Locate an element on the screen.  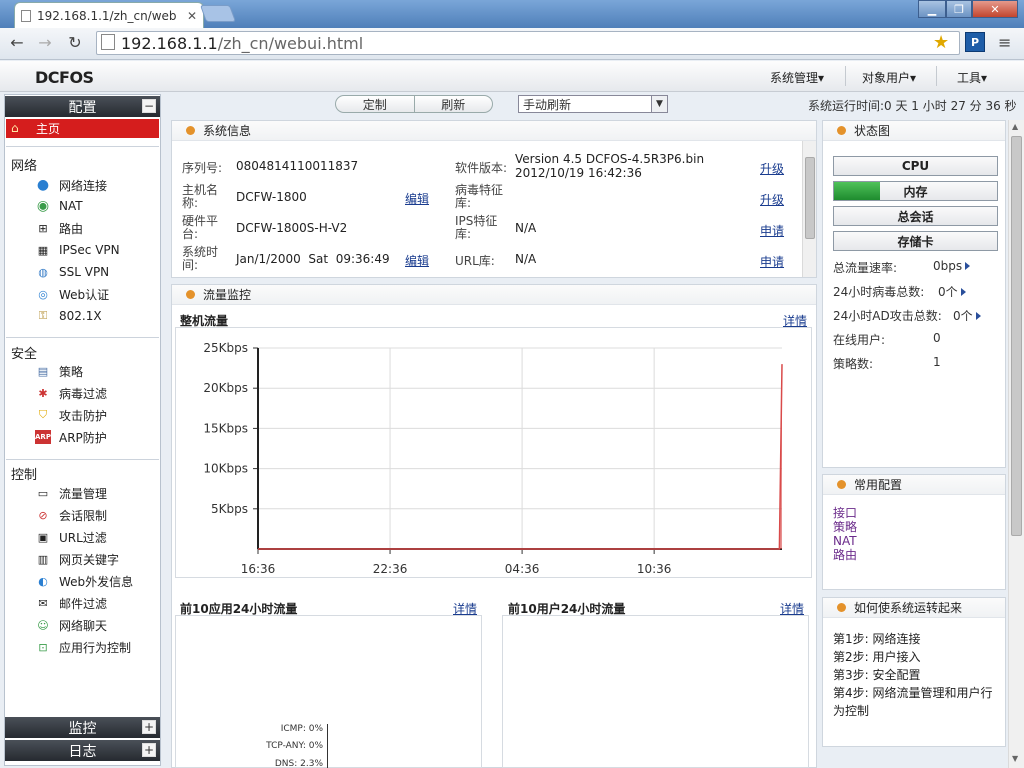
back-icon: ← is located at coordinates (17, 42).